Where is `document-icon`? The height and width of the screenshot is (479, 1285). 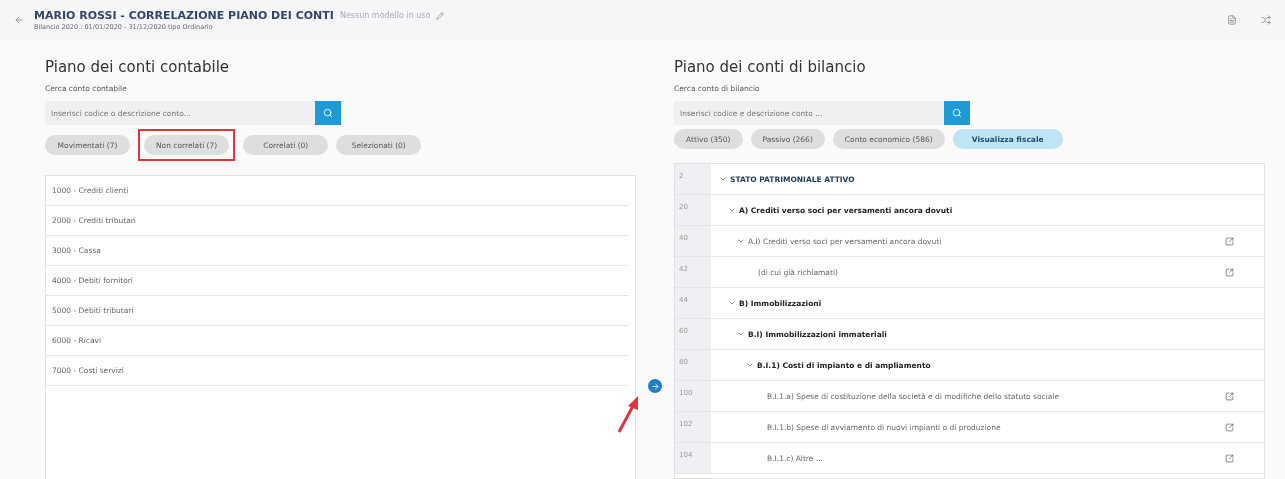 document-icon is located at coordinates (1232, 20).